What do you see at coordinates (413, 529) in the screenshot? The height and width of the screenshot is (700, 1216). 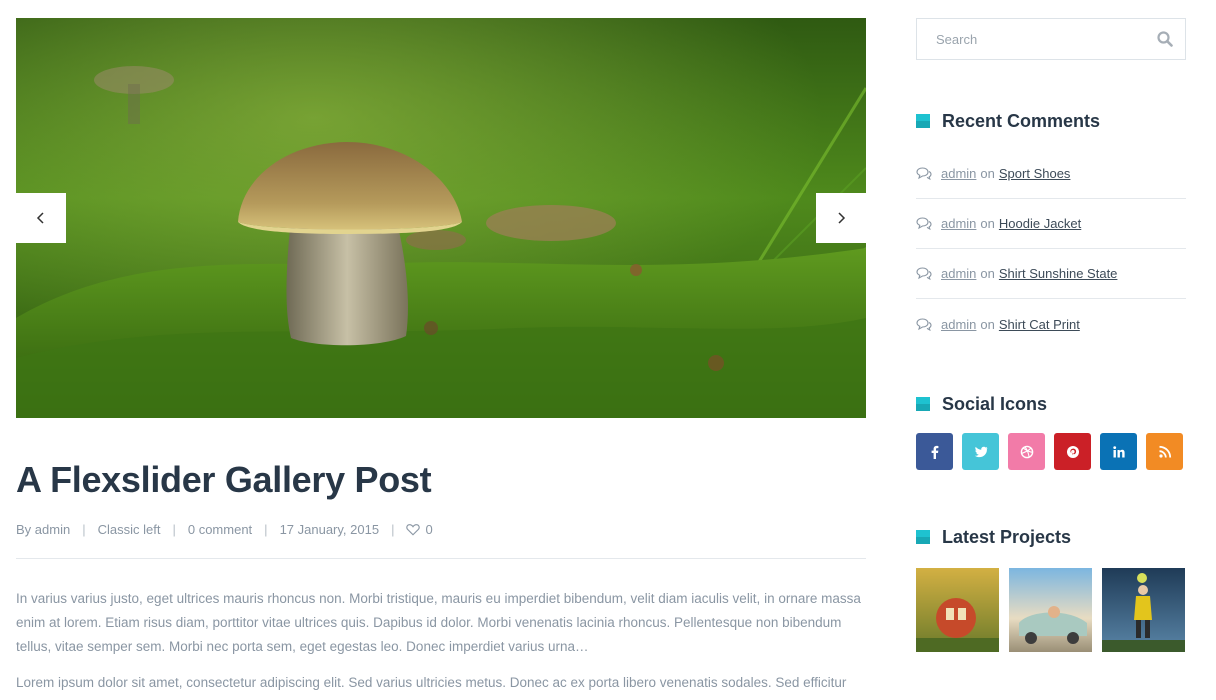 I see `heart-icon` at bounding box center [413, 529].